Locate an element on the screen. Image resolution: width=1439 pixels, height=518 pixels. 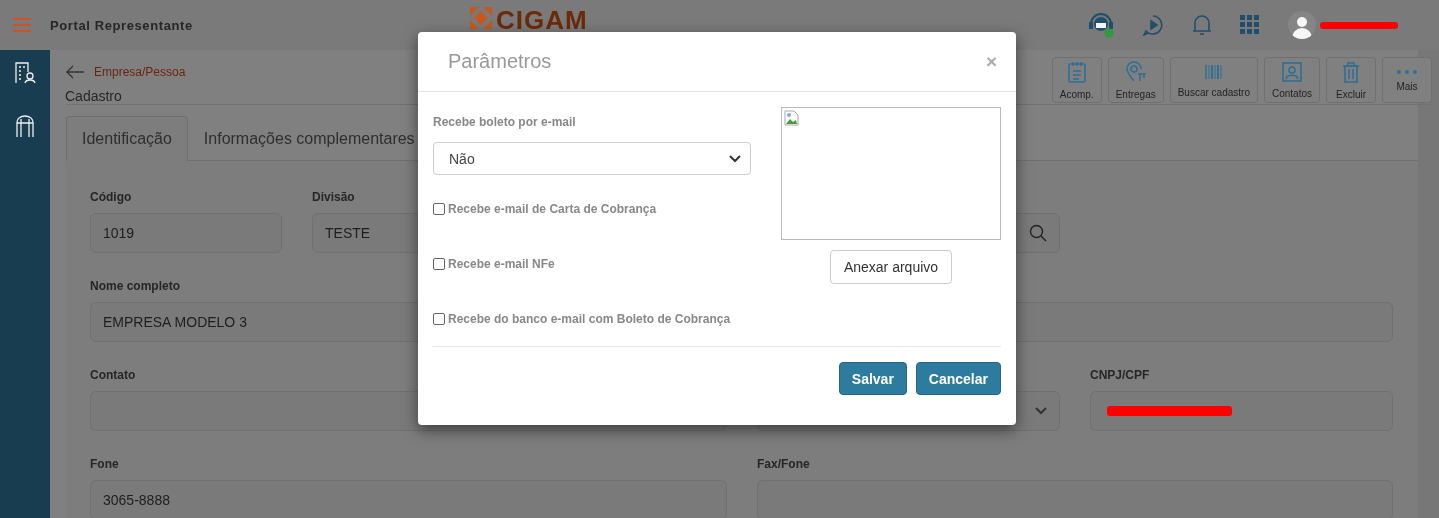
location-pin-icon is located at coordinates (1135, 71).